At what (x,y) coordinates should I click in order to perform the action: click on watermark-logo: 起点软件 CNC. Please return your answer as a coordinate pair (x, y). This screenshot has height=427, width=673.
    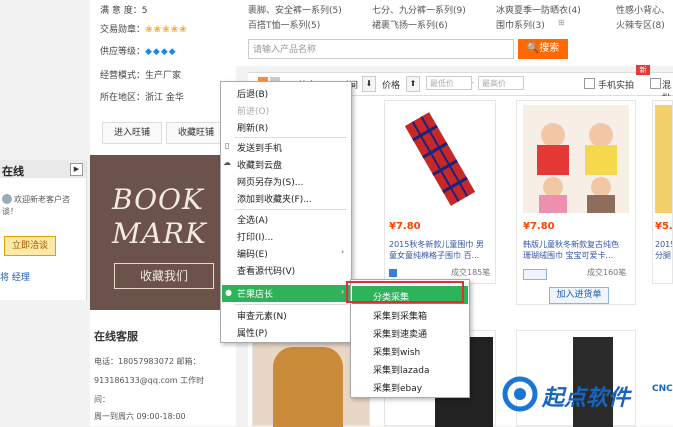
    Looking at the image, I should click on (586, 398).